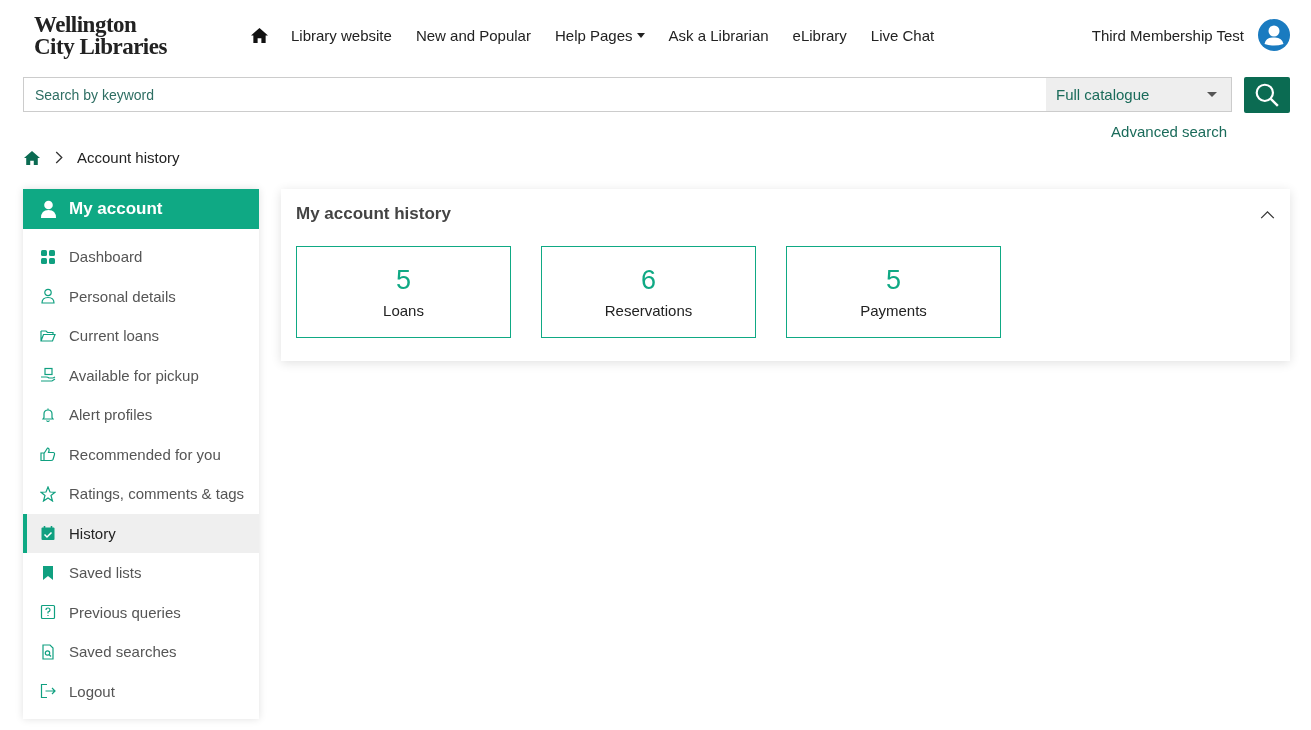 Image resolution: width=1311 pixels, height=730 pixels. I want to click on question-icon, so click(48, 612).